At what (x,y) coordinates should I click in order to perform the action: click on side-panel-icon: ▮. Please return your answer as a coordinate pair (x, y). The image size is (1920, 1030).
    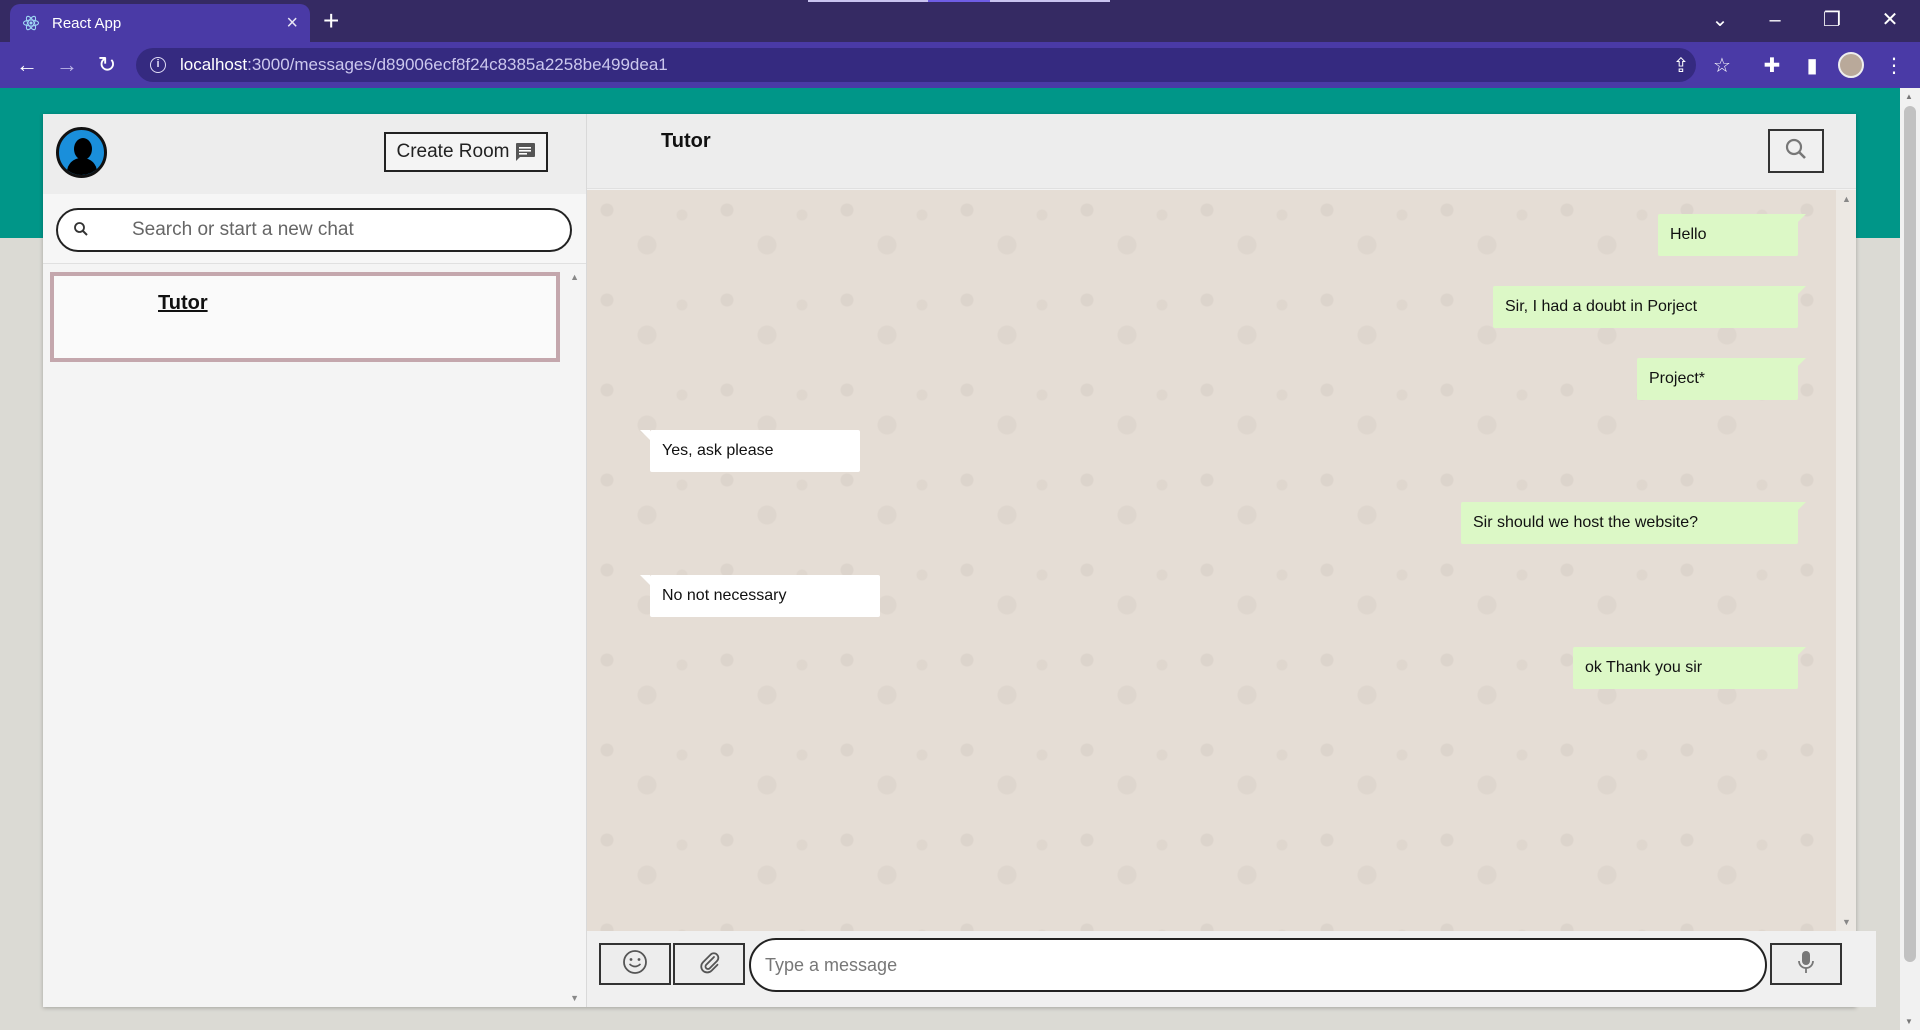
    Looking at the image, I should click on (1812, 66).